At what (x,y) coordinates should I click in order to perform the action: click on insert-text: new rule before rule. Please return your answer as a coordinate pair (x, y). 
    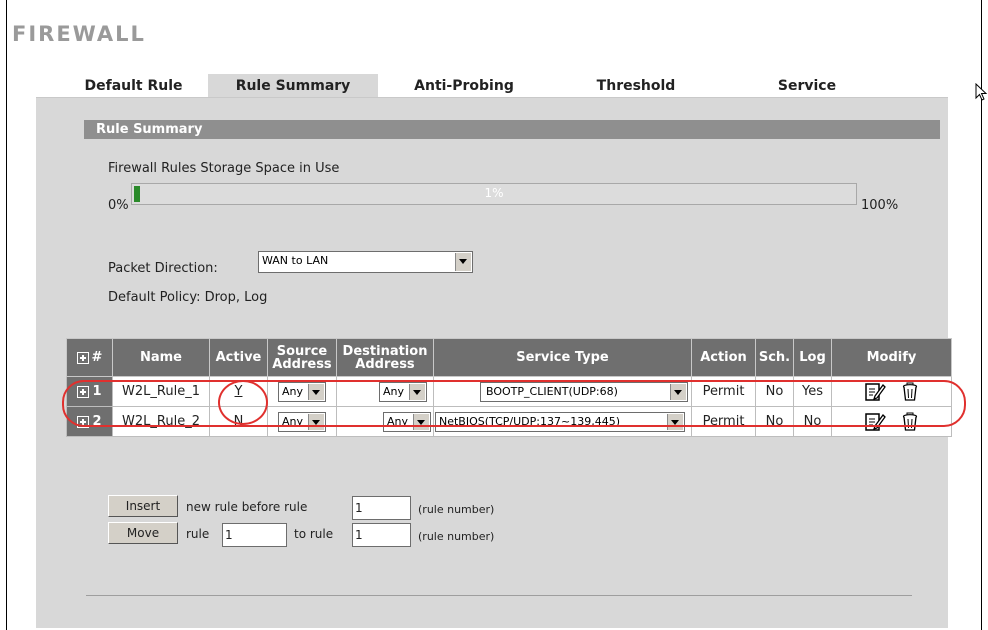
    Looking at the image, I should click on (247, 507).